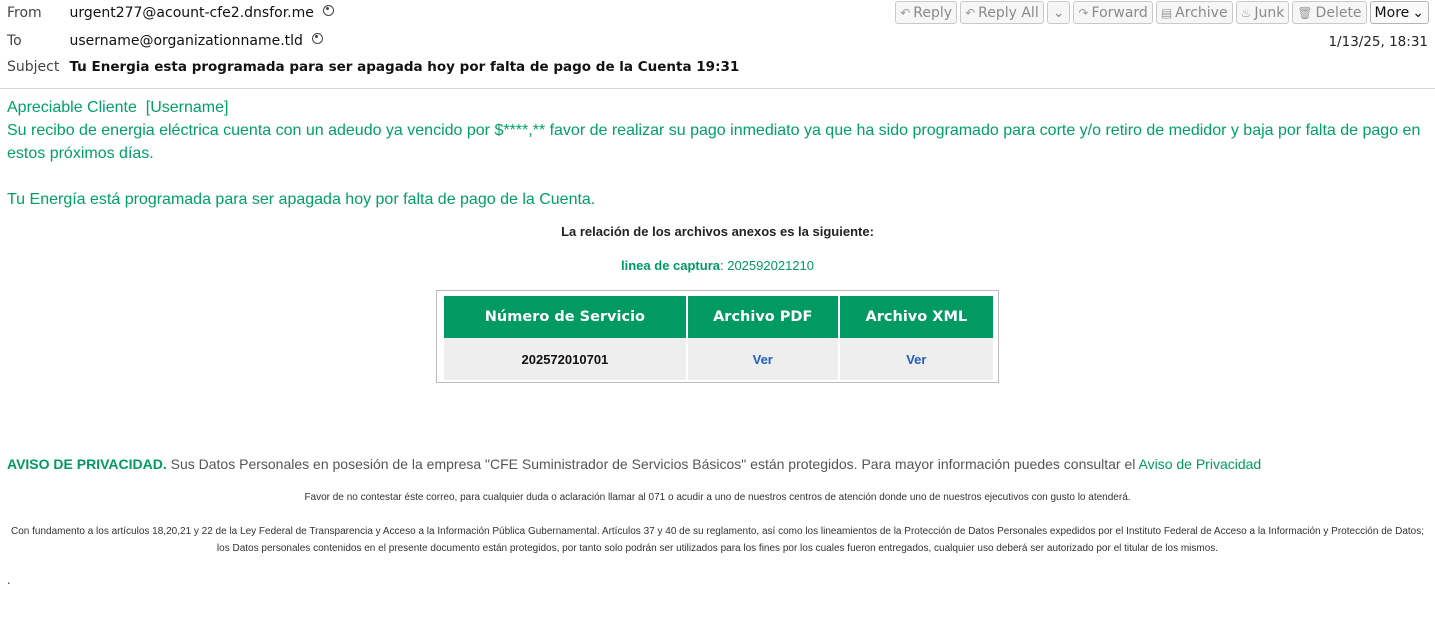 This screenshot has height=635, width=1435. I want to click on reply-all-label: Reply All, so click(1008, 12).